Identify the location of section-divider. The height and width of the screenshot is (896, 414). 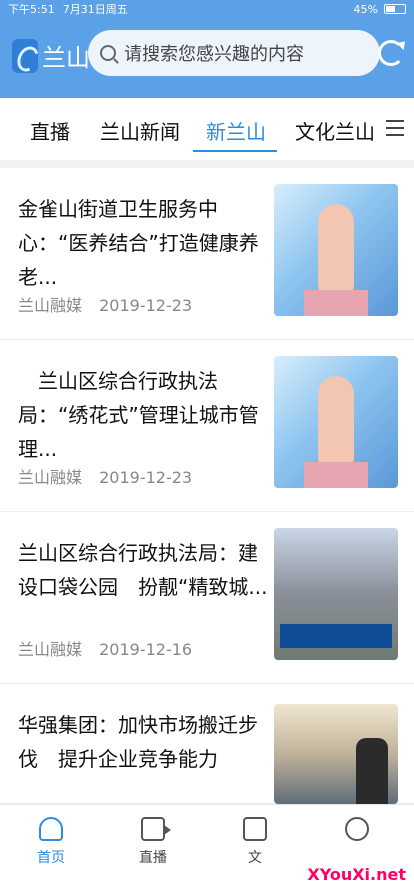
(207, 164).